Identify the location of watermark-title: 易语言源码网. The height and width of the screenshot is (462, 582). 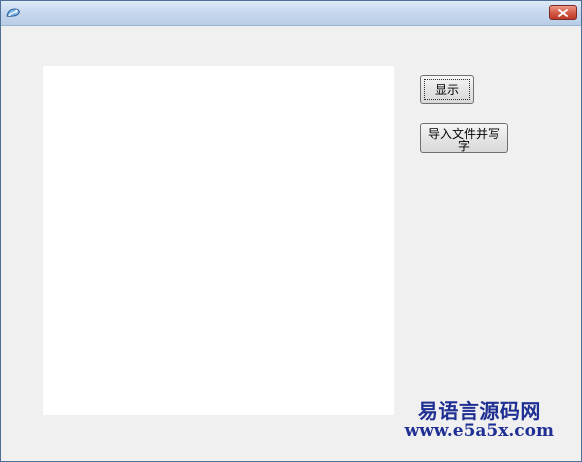
(479, 411).